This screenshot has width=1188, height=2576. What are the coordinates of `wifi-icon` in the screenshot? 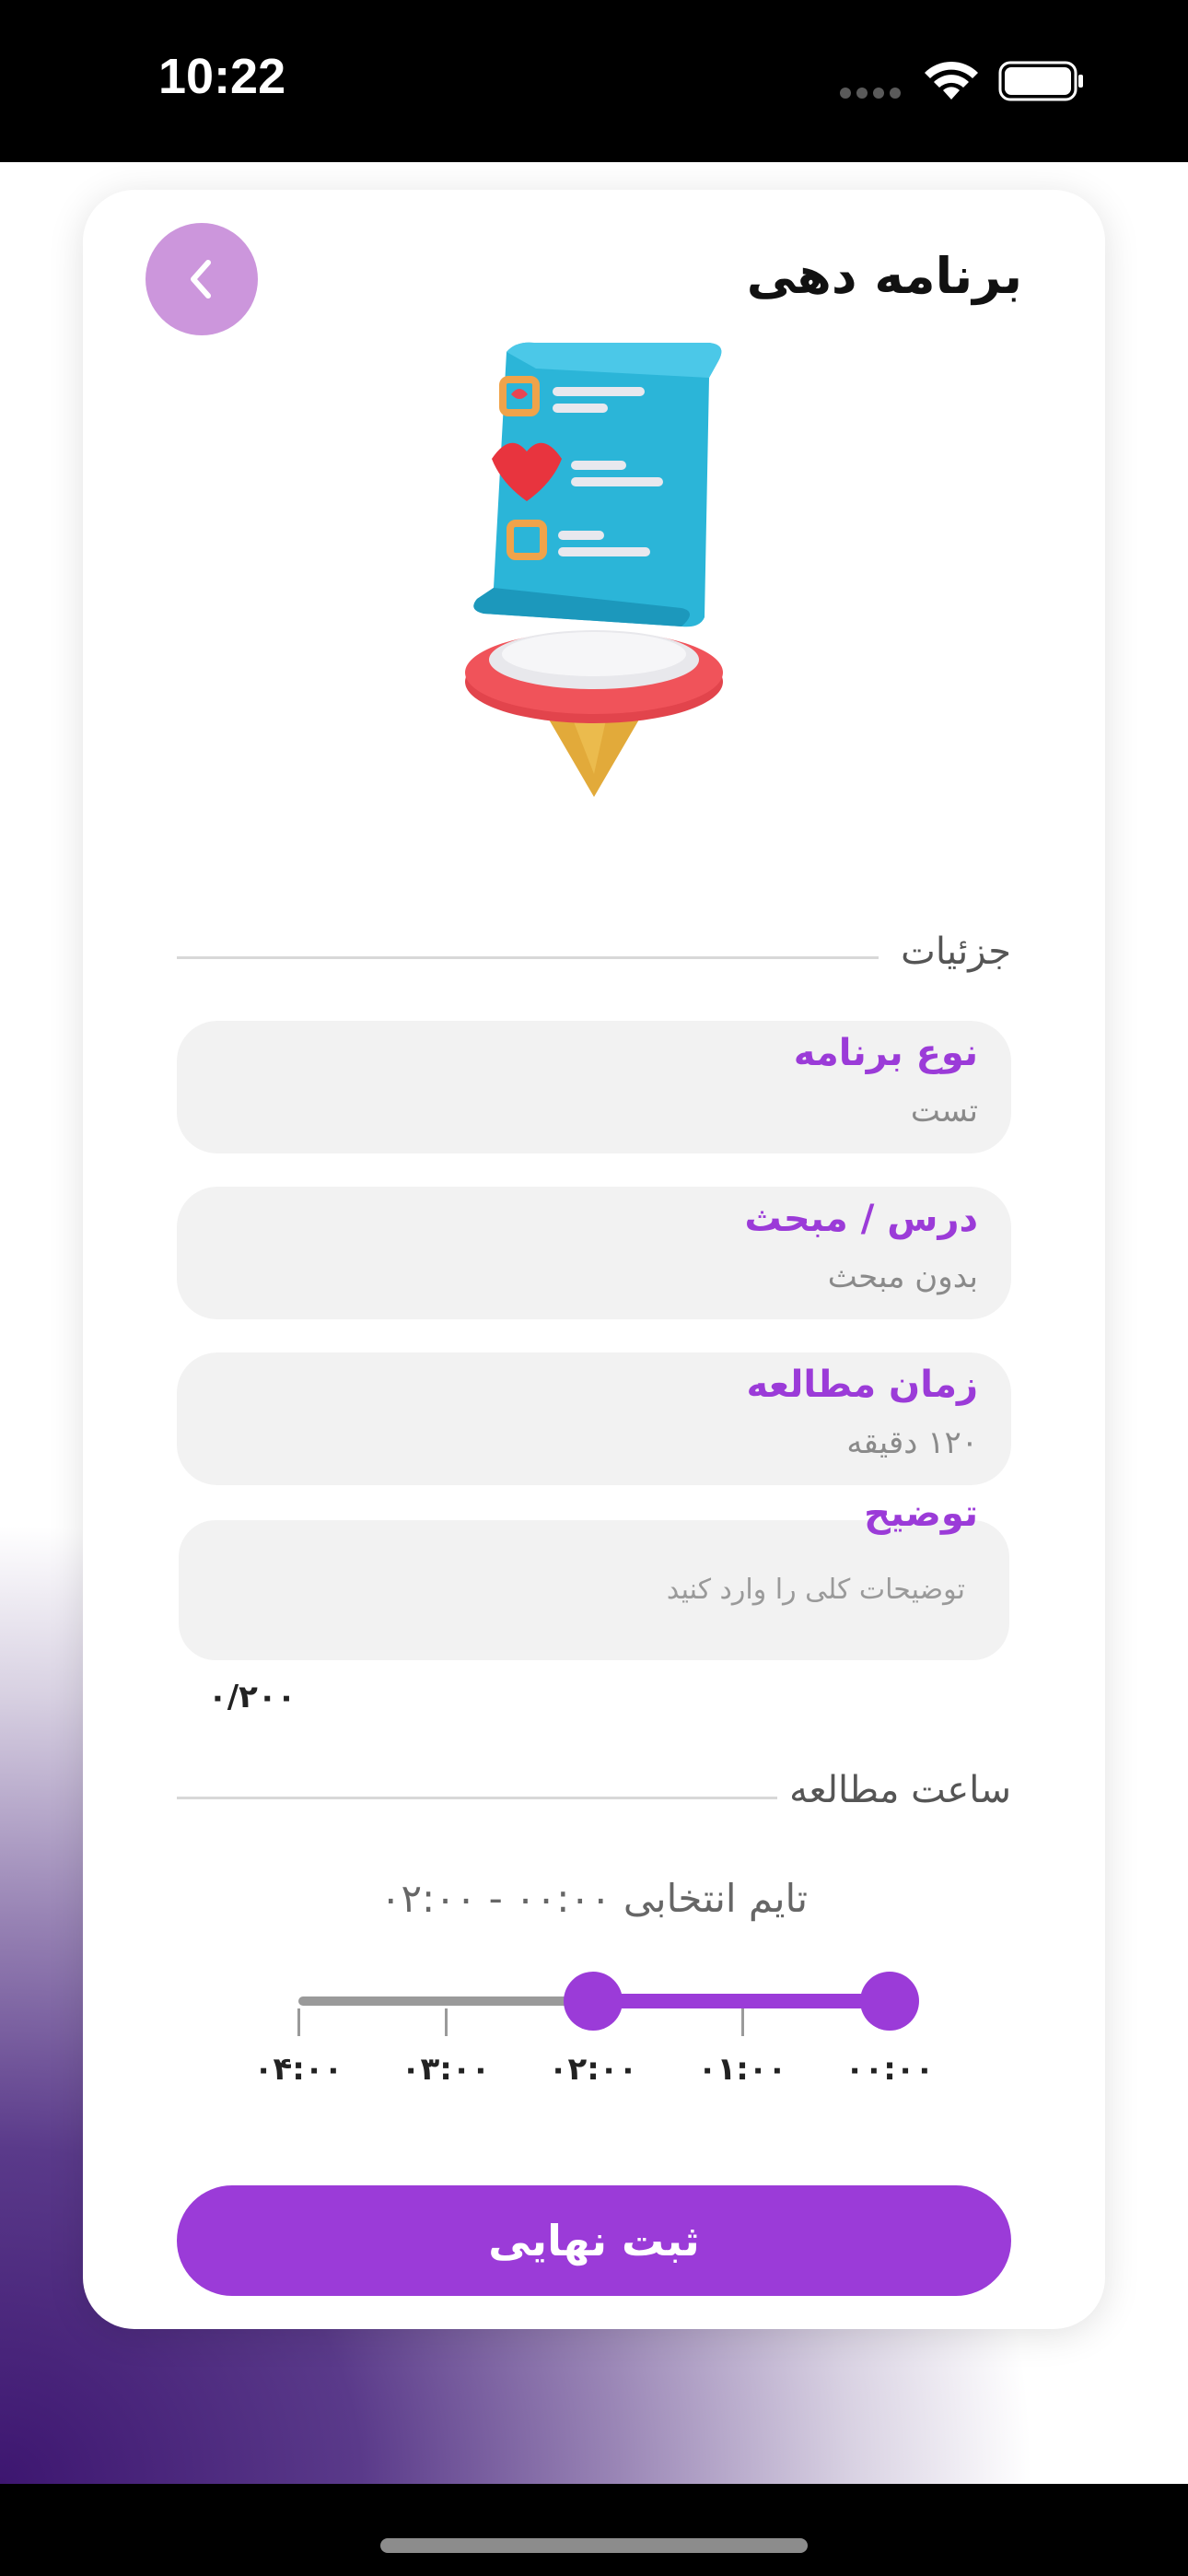 It's located at (951, 80).